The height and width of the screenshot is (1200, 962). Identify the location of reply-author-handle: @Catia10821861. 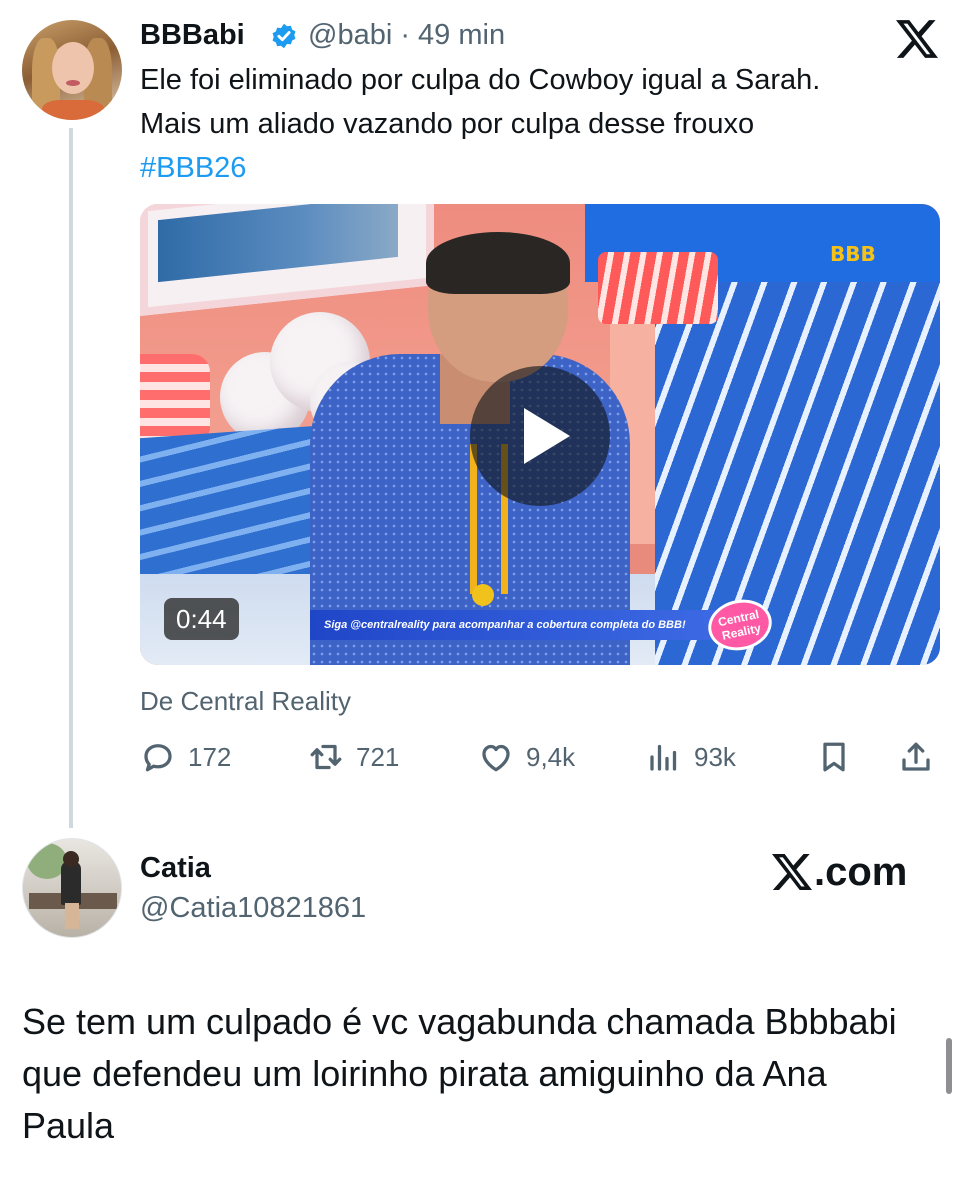
(253, 908).